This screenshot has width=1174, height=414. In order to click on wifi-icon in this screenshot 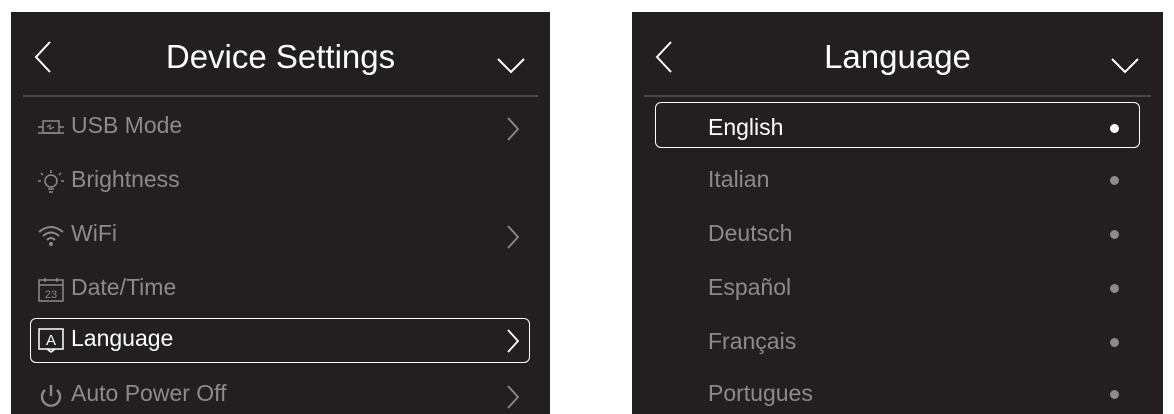, I will do `click(51, 236)`.